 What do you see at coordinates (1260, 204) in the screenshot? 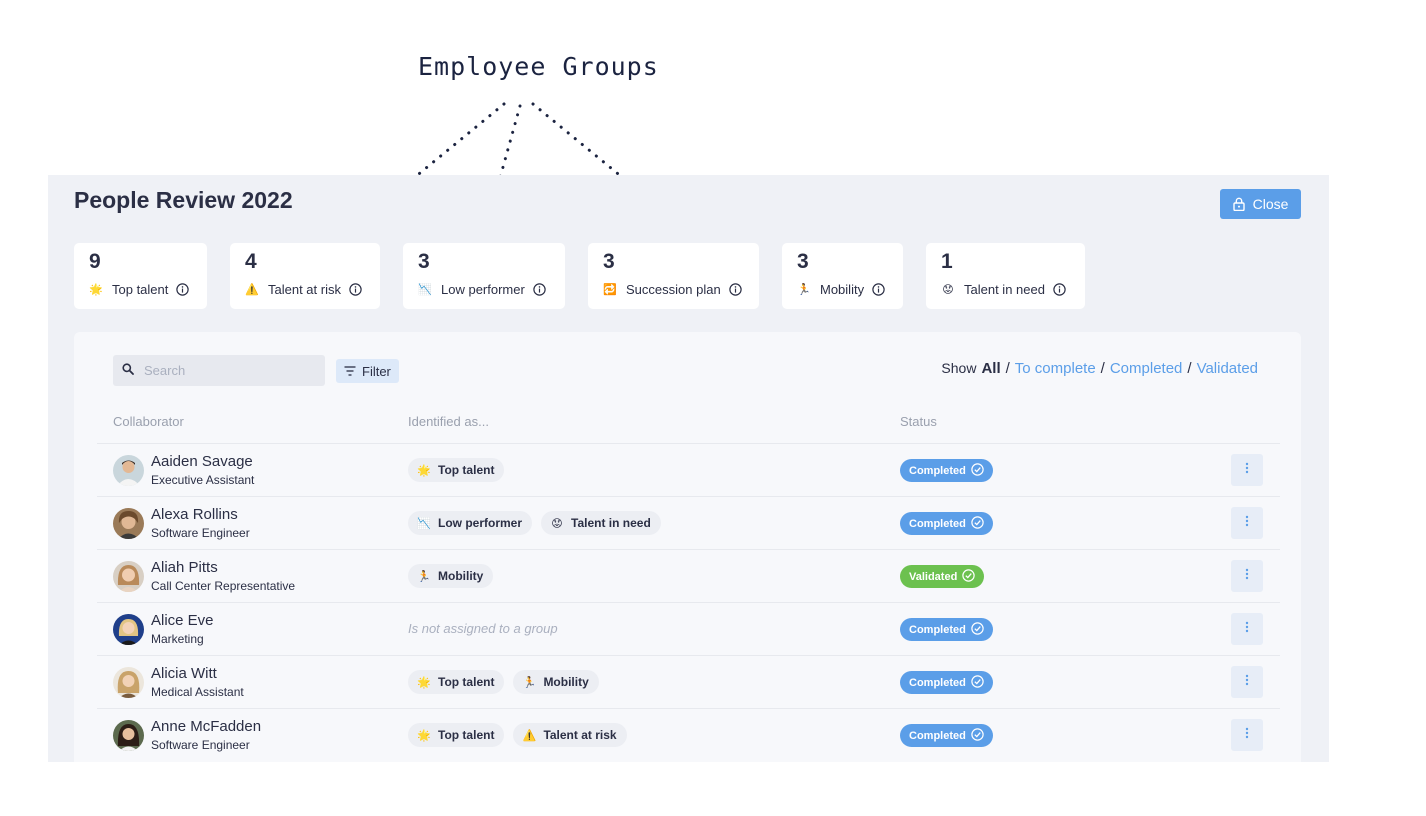
I see `close-button: Close` at bounding box center [1260, 204].